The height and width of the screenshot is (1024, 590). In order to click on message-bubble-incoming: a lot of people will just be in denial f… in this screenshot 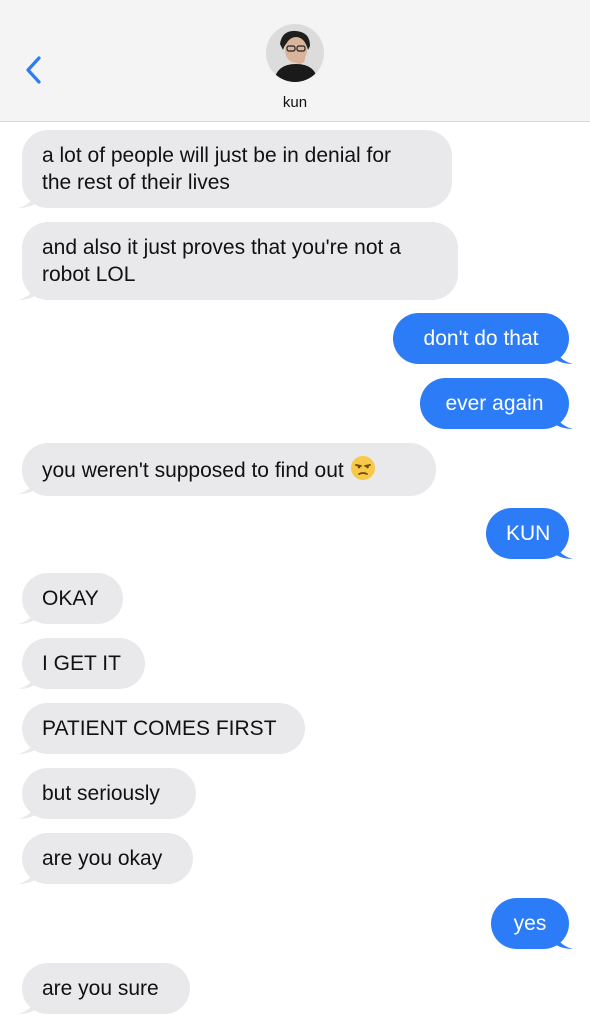, I will do `click(237, 169)`.